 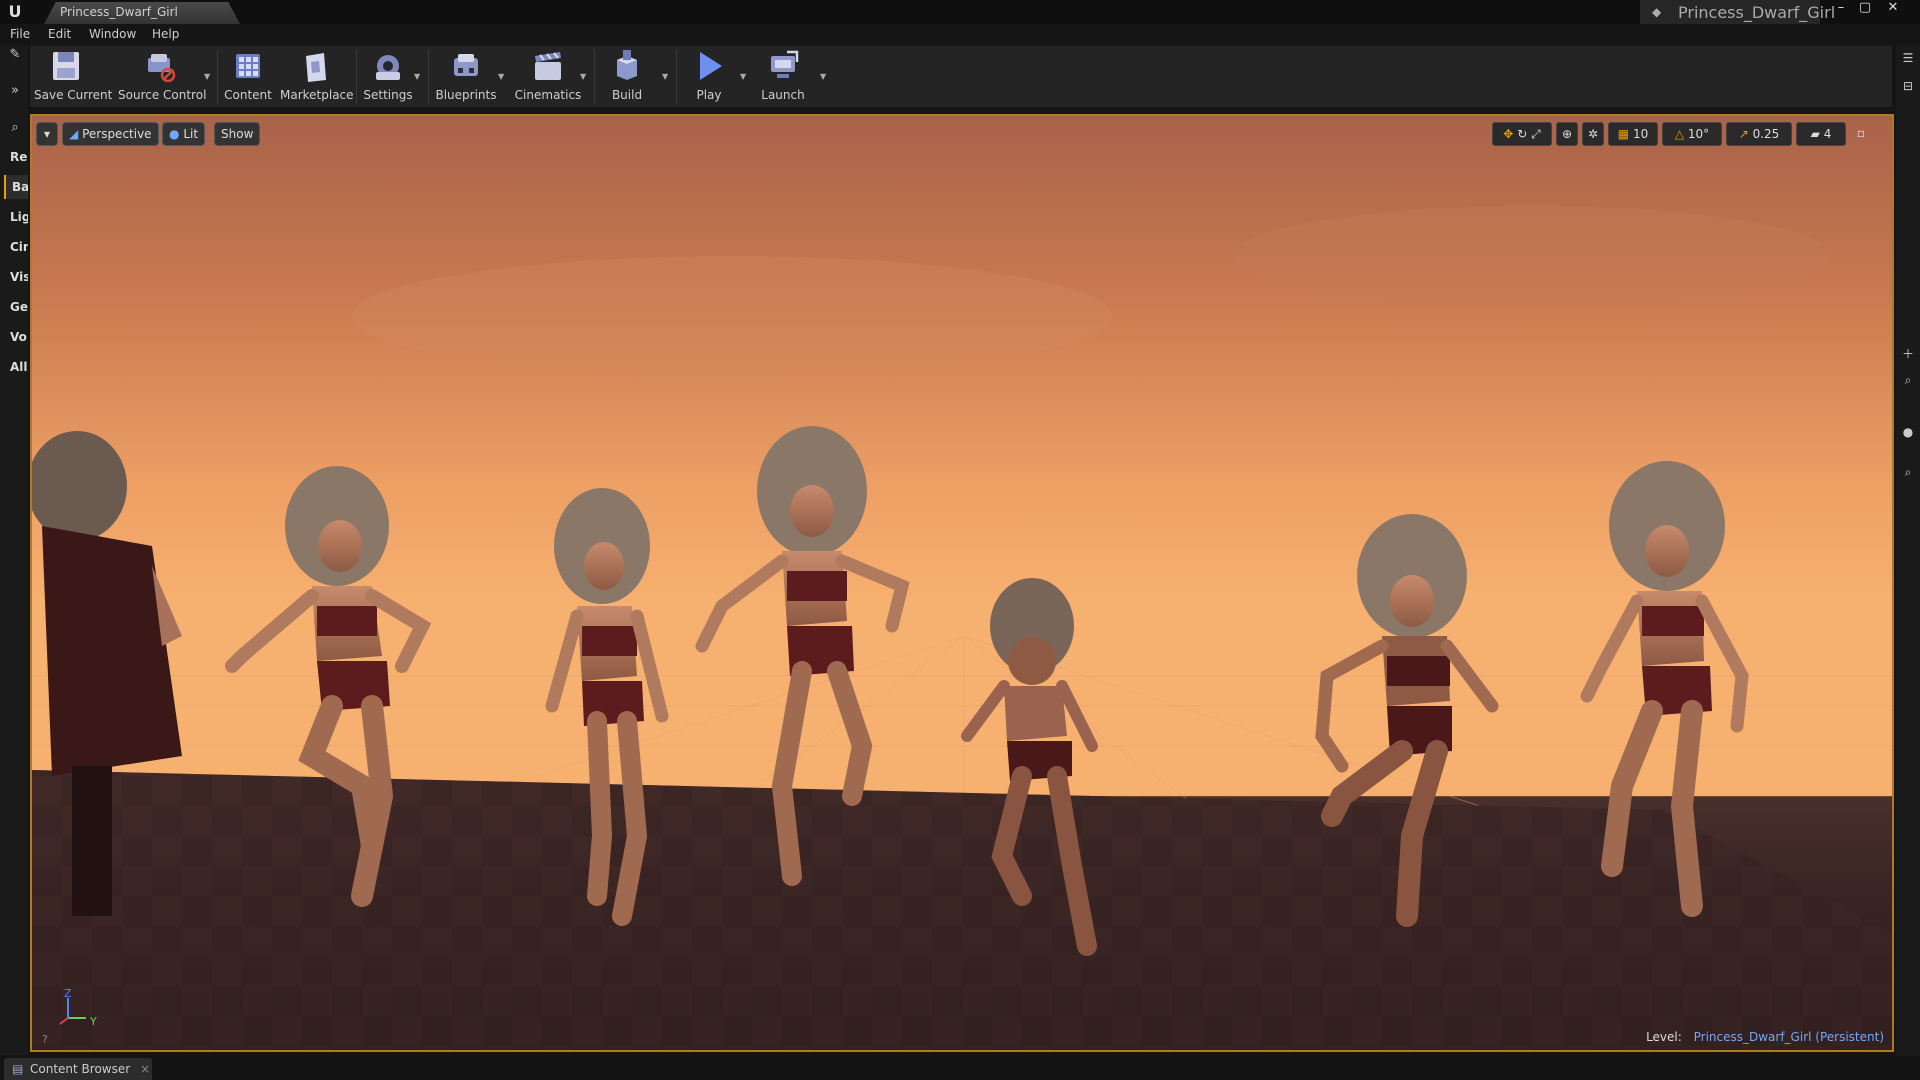 What do you see at coordinates (388, 77) in the screenshot?
I see `settings-button: Settings` at bounding box center [388, 77].